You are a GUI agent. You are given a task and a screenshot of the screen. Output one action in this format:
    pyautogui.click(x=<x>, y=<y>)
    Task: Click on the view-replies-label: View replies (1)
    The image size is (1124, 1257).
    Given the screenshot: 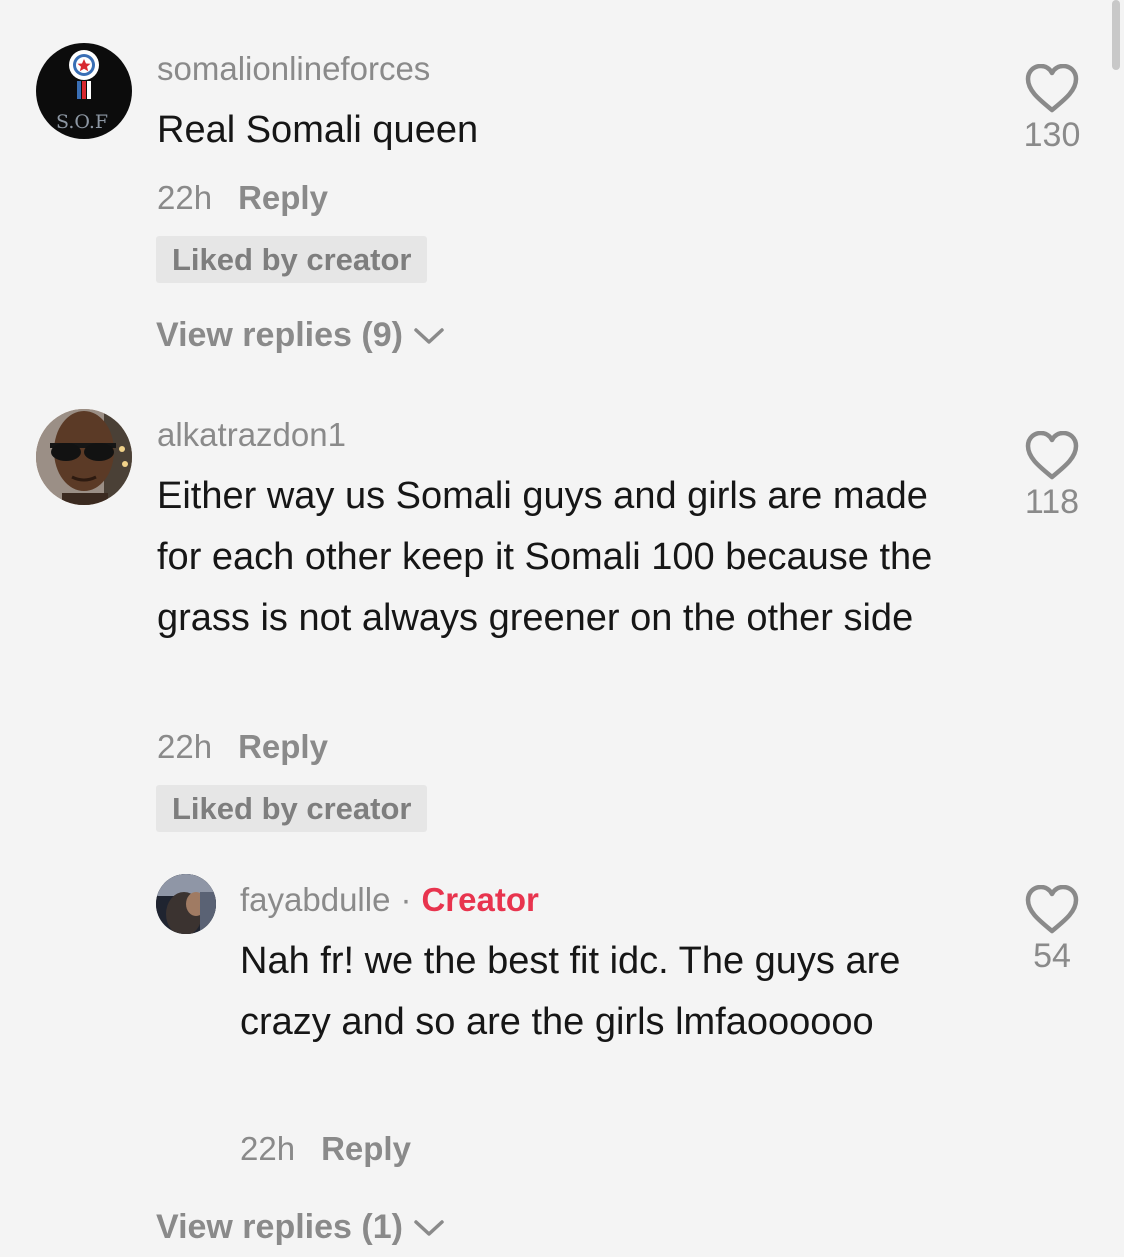 What is the action you would take?
    pyautogui.click(x=279, y=1227)
    